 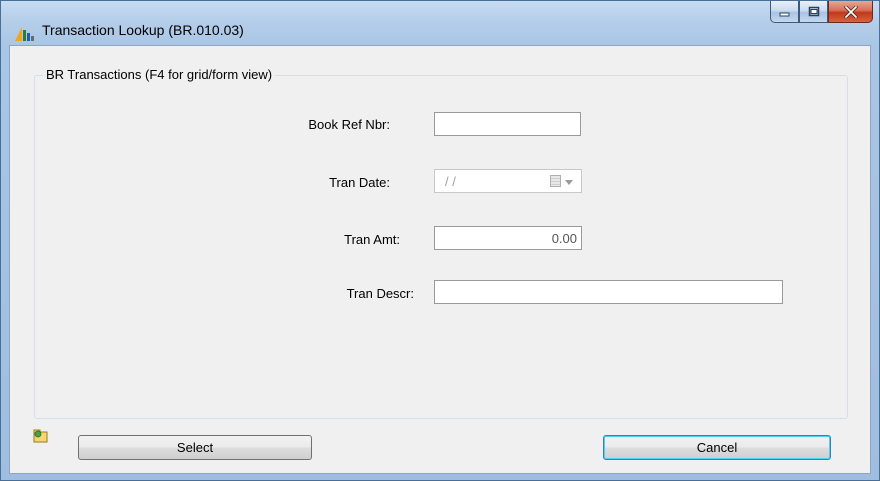 What do you see at coordinates (359, 182) in the screenshot?
I see `tran-date-label: Tran Date:` at bounding box center [359, 182].